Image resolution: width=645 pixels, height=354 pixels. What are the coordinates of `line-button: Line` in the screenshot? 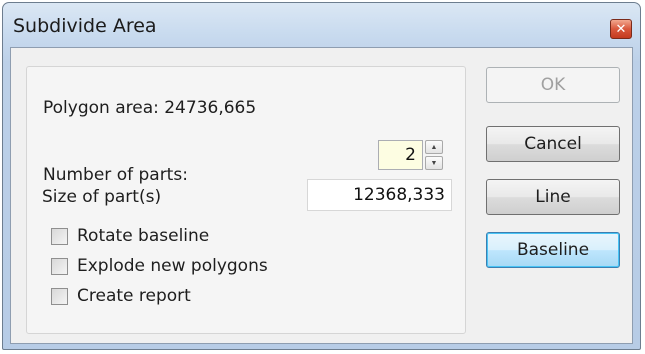 It's located at (553, 197).